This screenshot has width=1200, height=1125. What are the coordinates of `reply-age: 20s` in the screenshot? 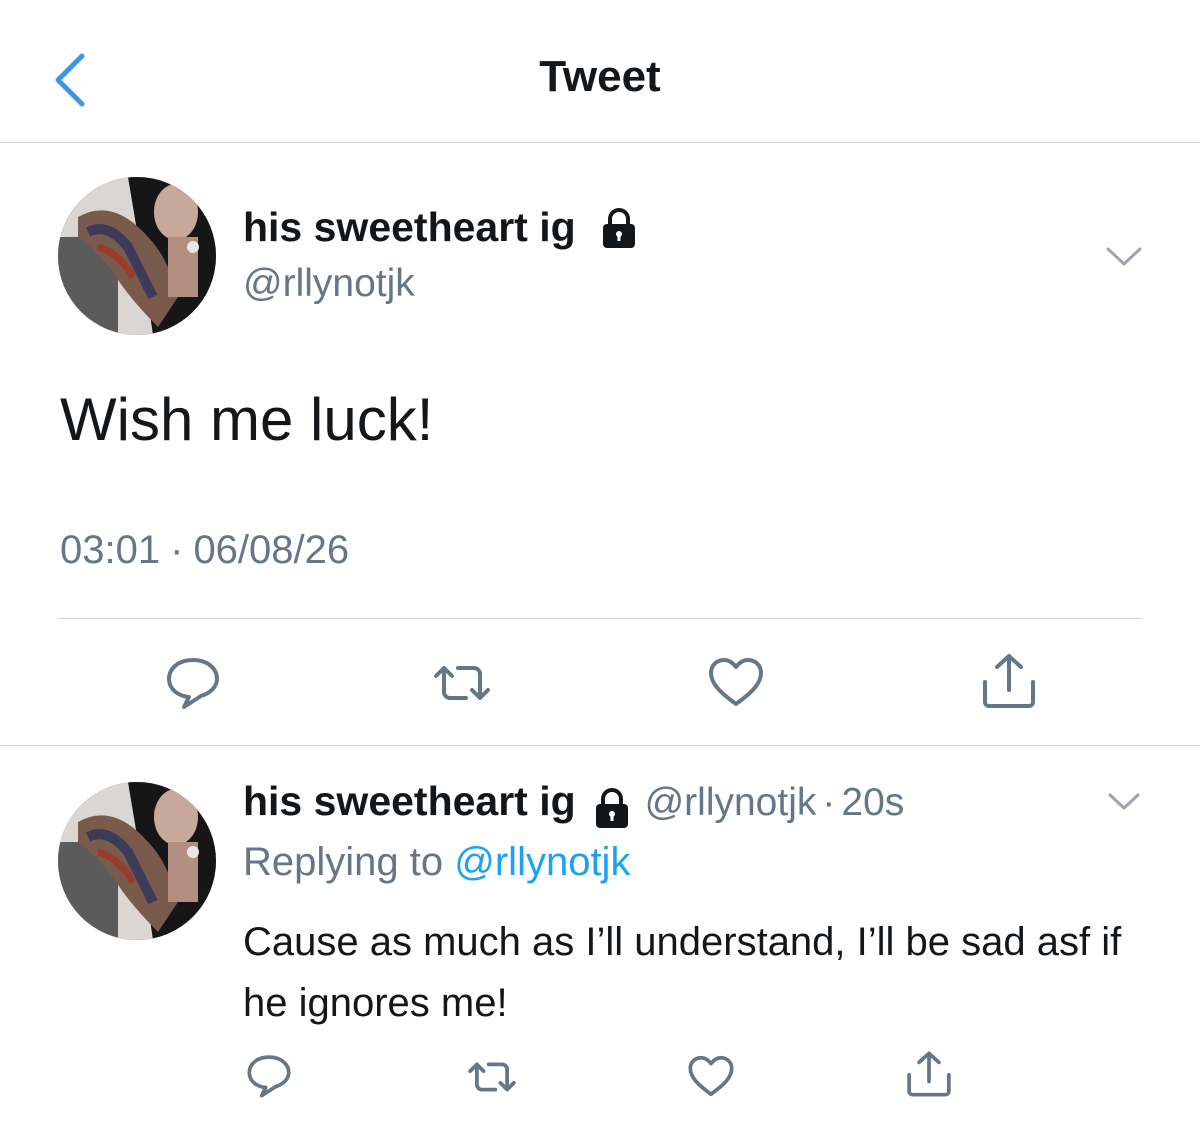 It's located at (873, 802).